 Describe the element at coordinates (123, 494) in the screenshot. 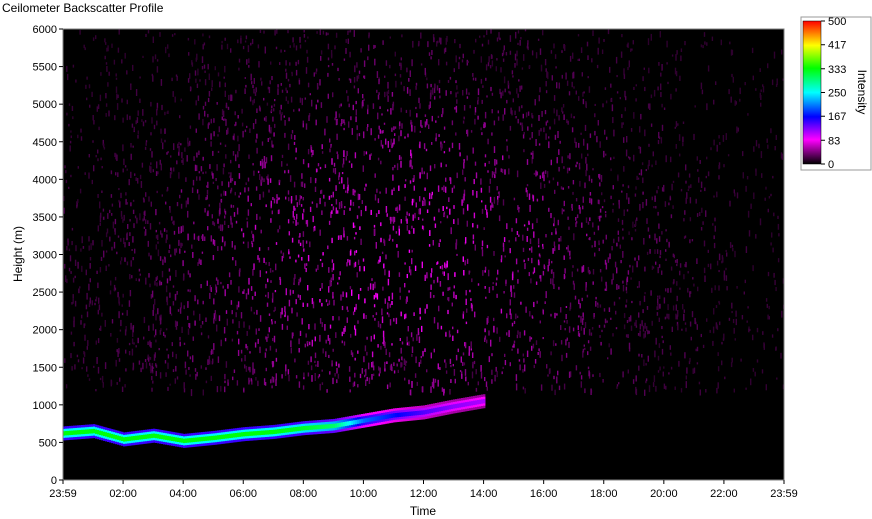

I see `x-tick-label: 02:00` at that location.